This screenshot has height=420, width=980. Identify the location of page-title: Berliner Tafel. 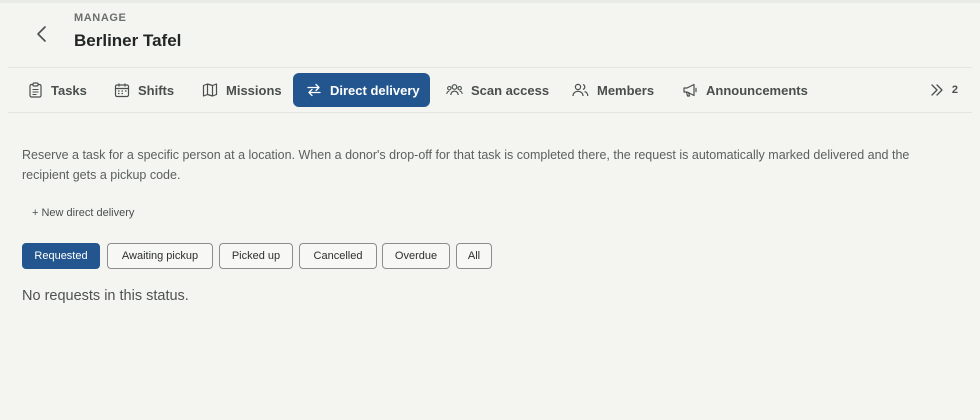
(128, 40).